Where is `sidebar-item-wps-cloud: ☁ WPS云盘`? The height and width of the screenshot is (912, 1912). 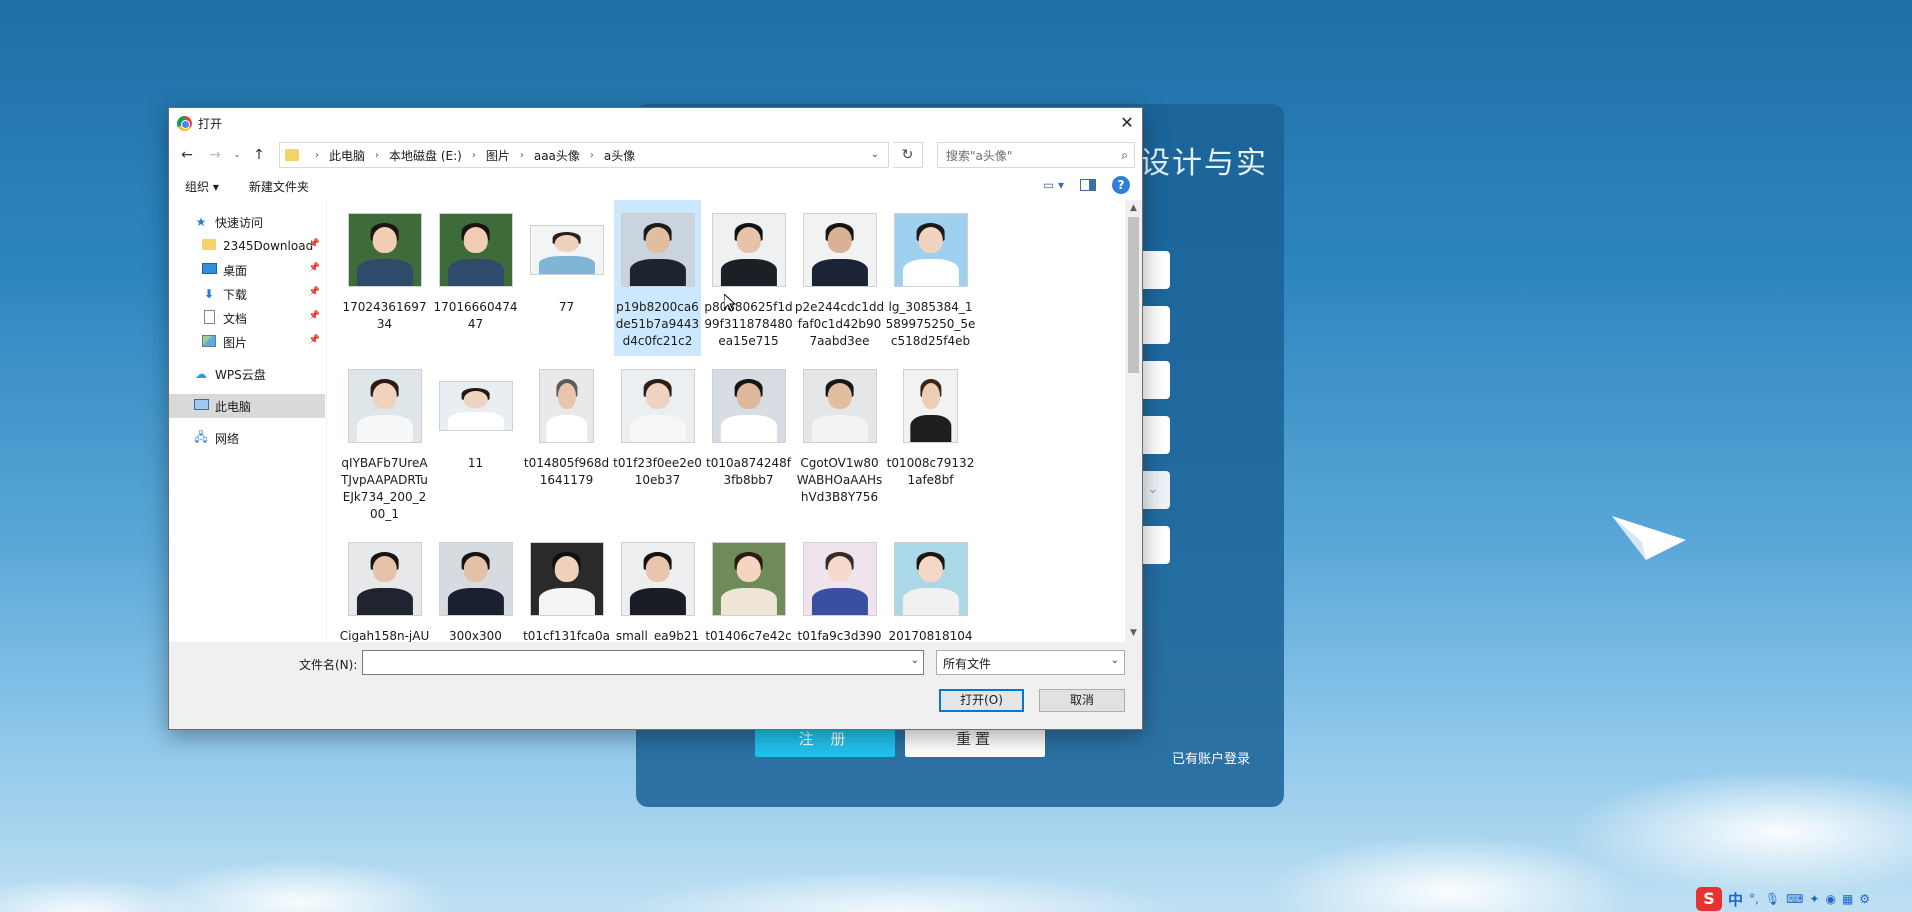 sidebar-item-wps-cloud: ☁ WPS云盘 is located at coordinates (247, 374).